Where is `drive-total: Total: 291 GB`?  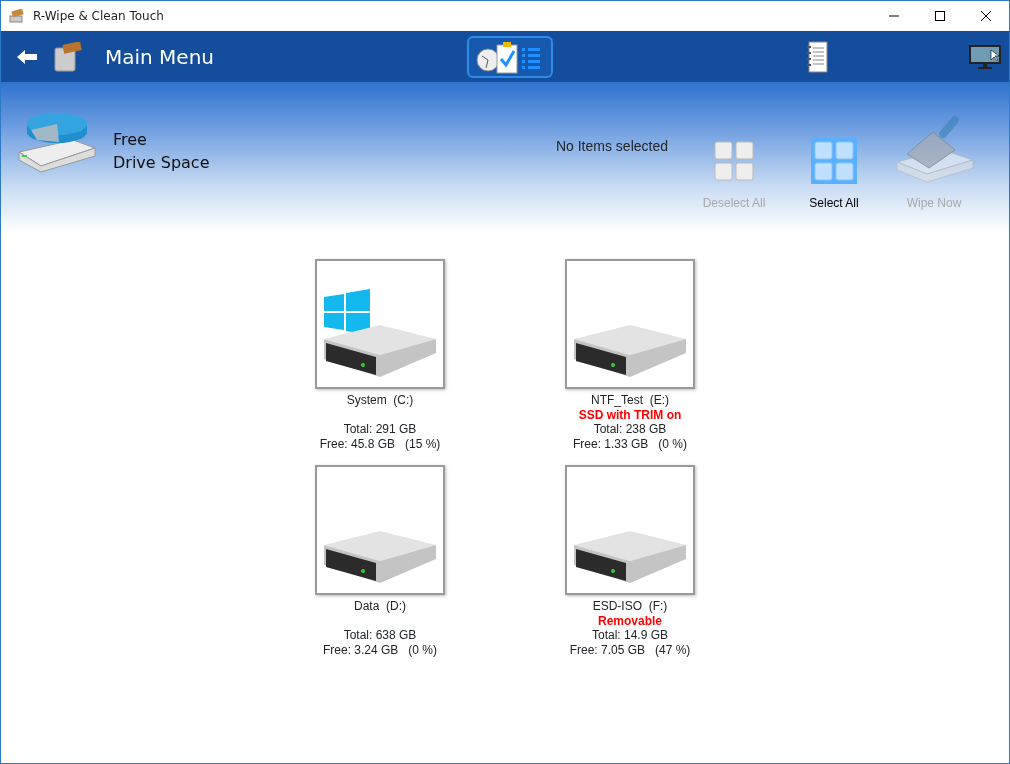
drive-total: Total: 291 GB is located at coordinates (380, 429).